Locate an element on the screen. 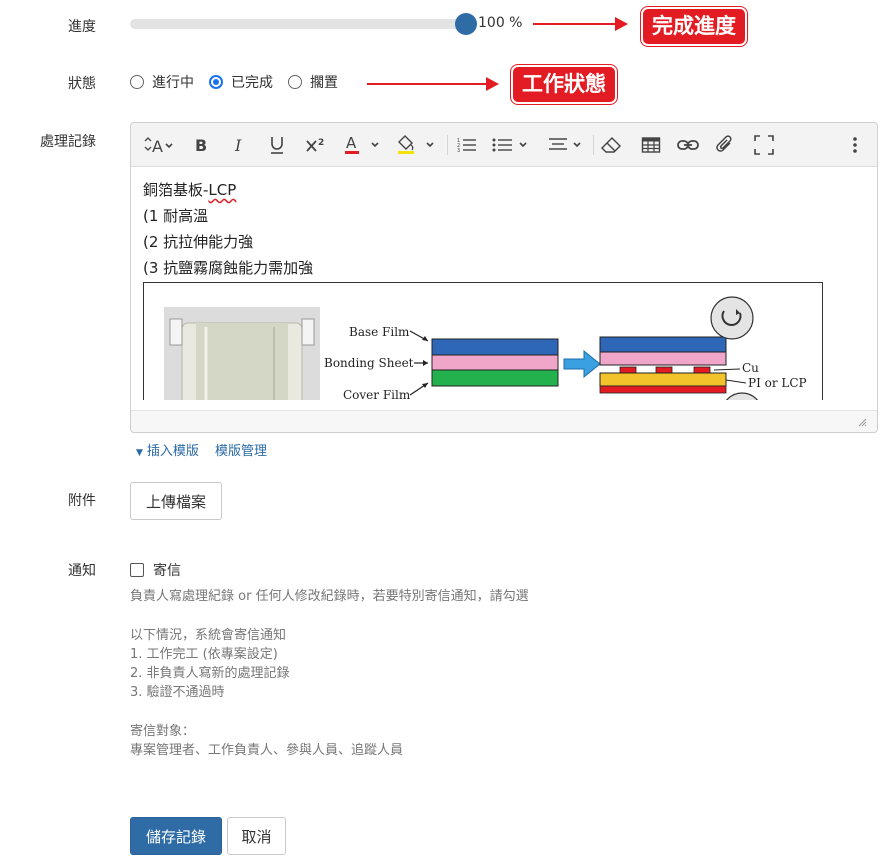 This screenshot has height=862, width=896. status-option-label: 進行中 is located at coordinates (173, 83).